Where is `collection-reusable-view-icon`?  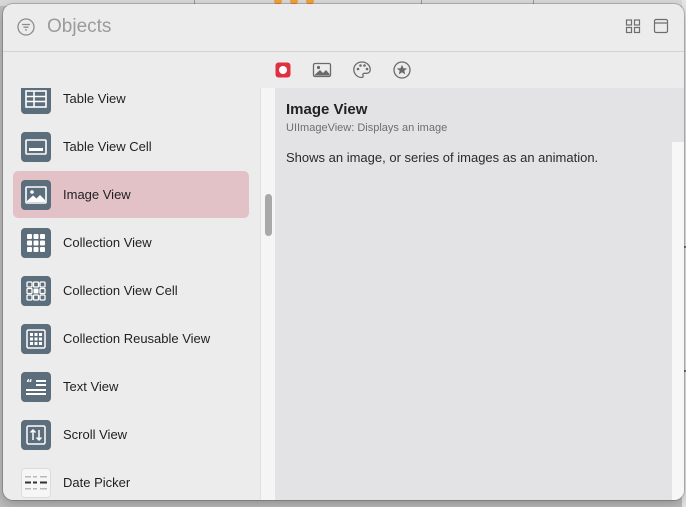 collection-reusable-view-icon is located at coordinates (36, 339).